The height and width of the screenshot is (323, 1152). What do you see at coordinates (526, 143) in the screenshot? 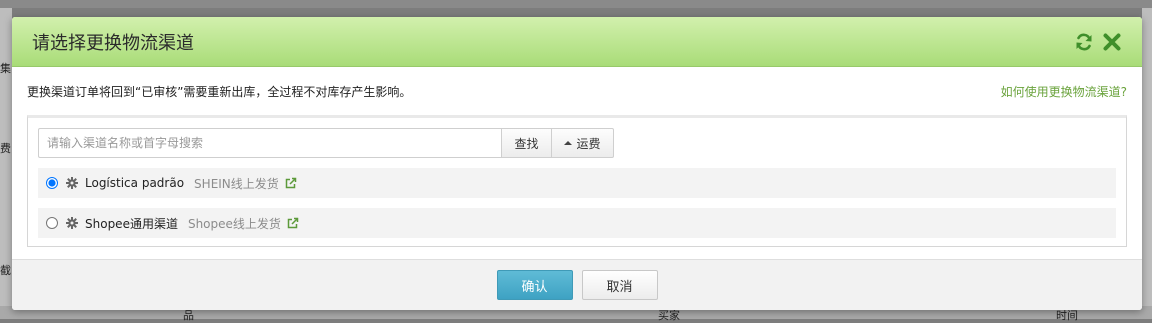
I see `find-button: 查找` at bounding box center [526, 143].